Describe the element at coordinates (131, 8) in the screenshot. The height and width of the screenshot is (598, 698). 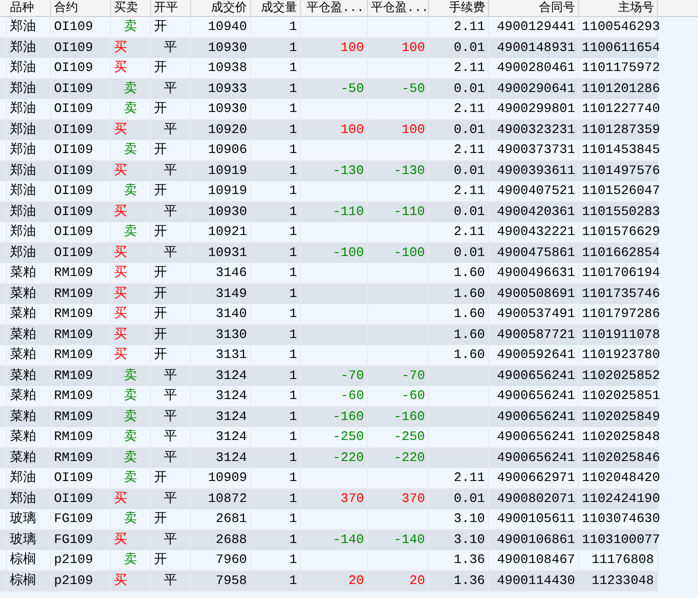
I see `column-header: 买卖` at that location.